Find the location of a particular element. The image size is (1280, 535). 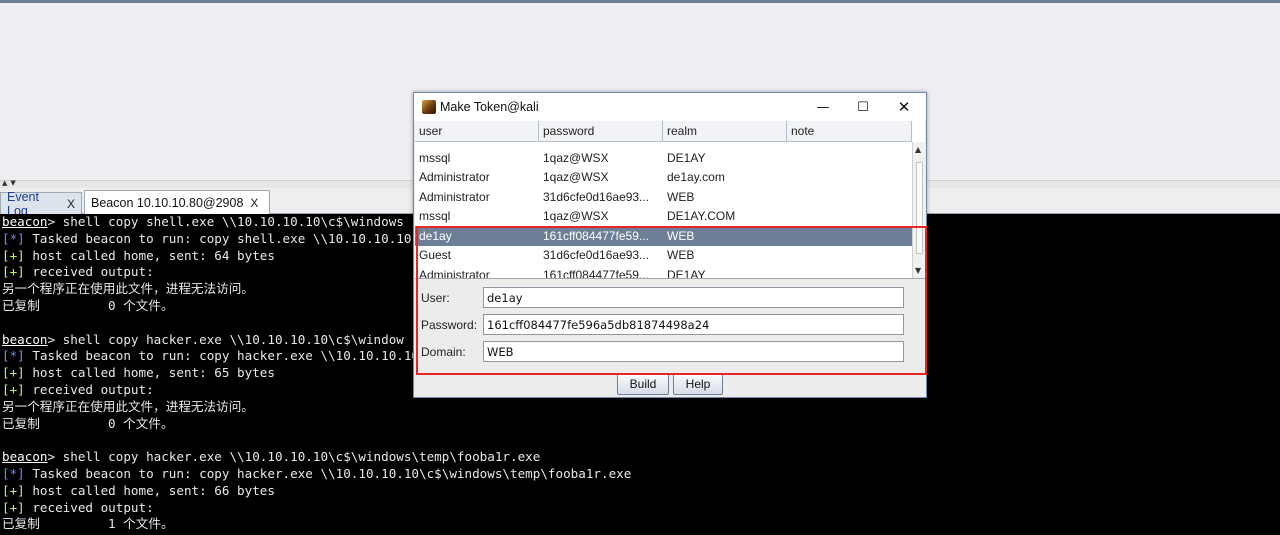

tab-label: Beacon 10.10.10.80@2908 is located at coordinates (167, 202).